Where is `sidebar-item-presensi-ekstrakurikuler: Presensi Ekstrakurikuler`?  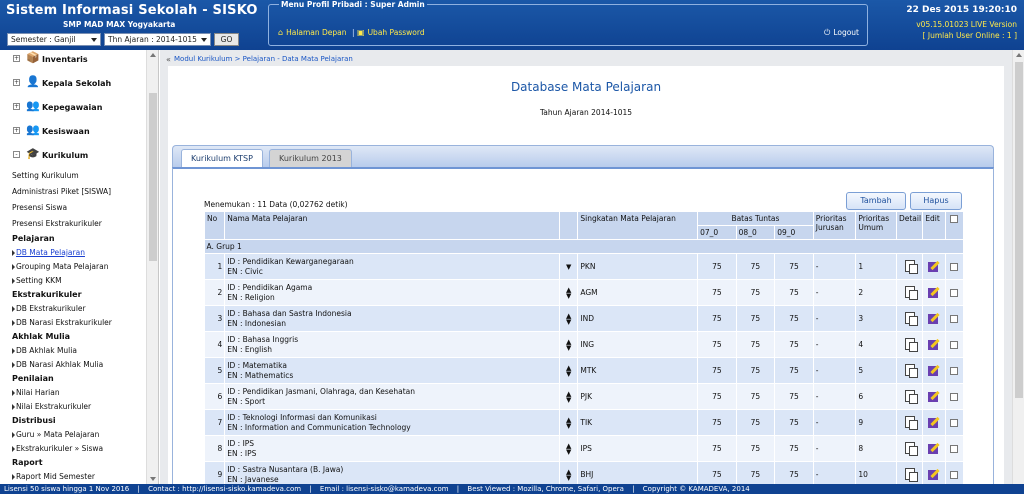
sidebar-item-presensi-ekstrakurikuler: Presensi Ekstrakurikuler is located at coordinates (73, 224).